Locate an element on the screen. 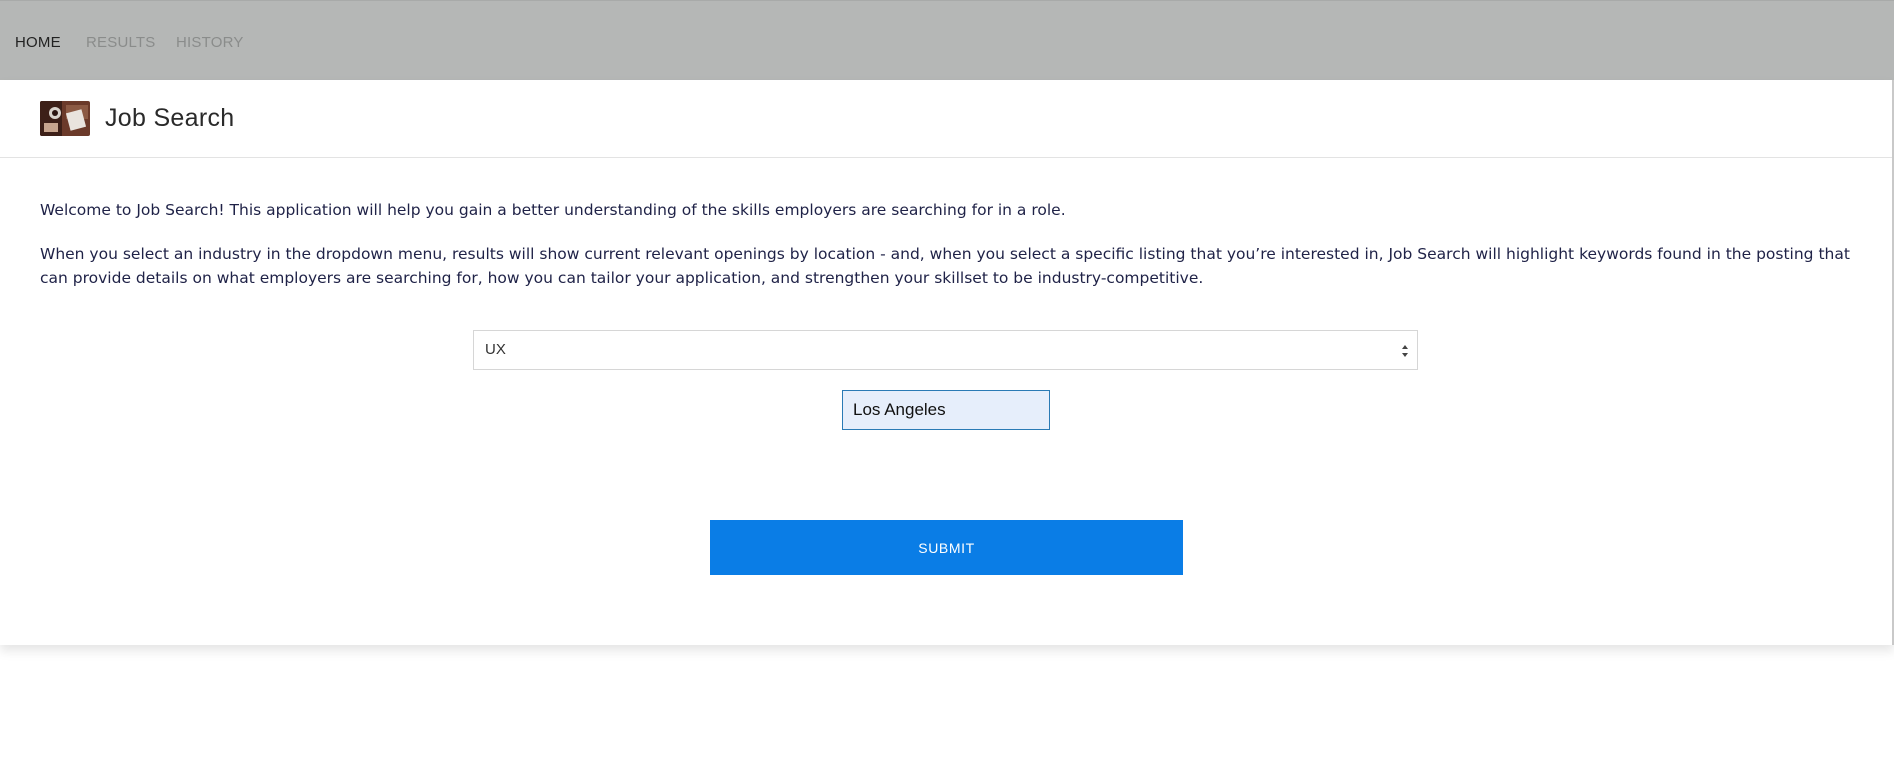 This screenshot has width=1894, height=773. page-header: Job Search is located at coordinates (946, 119).